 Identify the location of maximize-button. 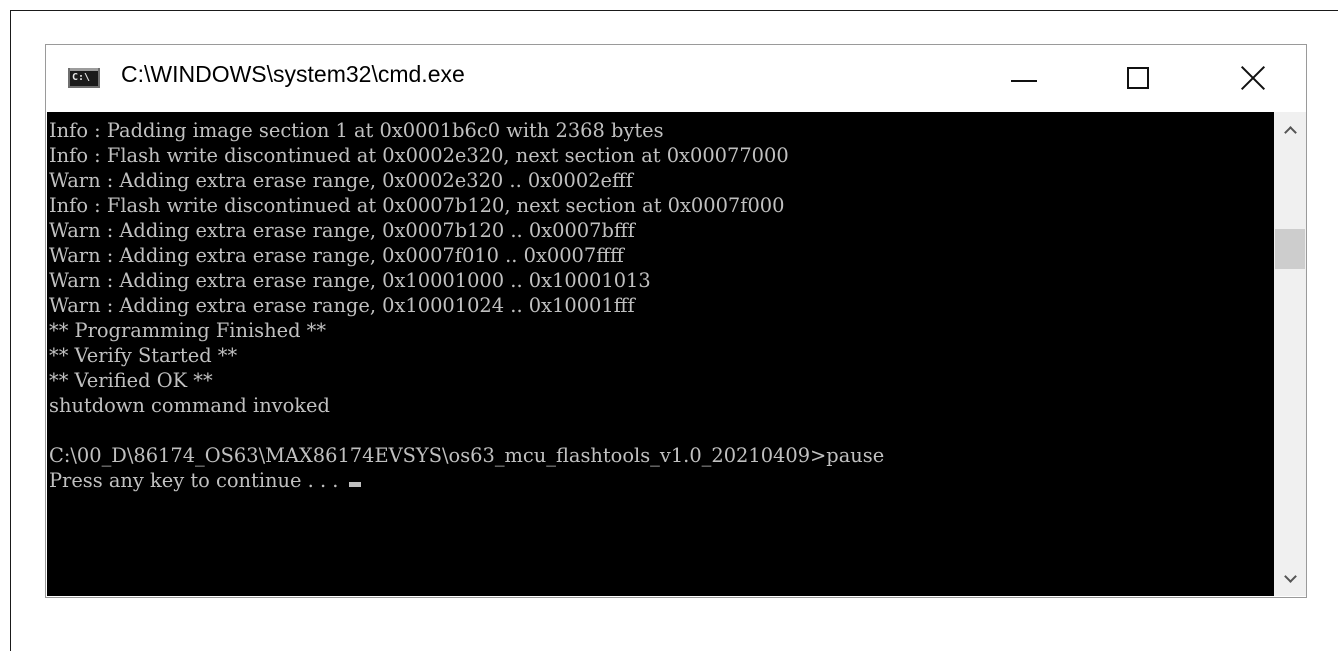
(1138, 78).